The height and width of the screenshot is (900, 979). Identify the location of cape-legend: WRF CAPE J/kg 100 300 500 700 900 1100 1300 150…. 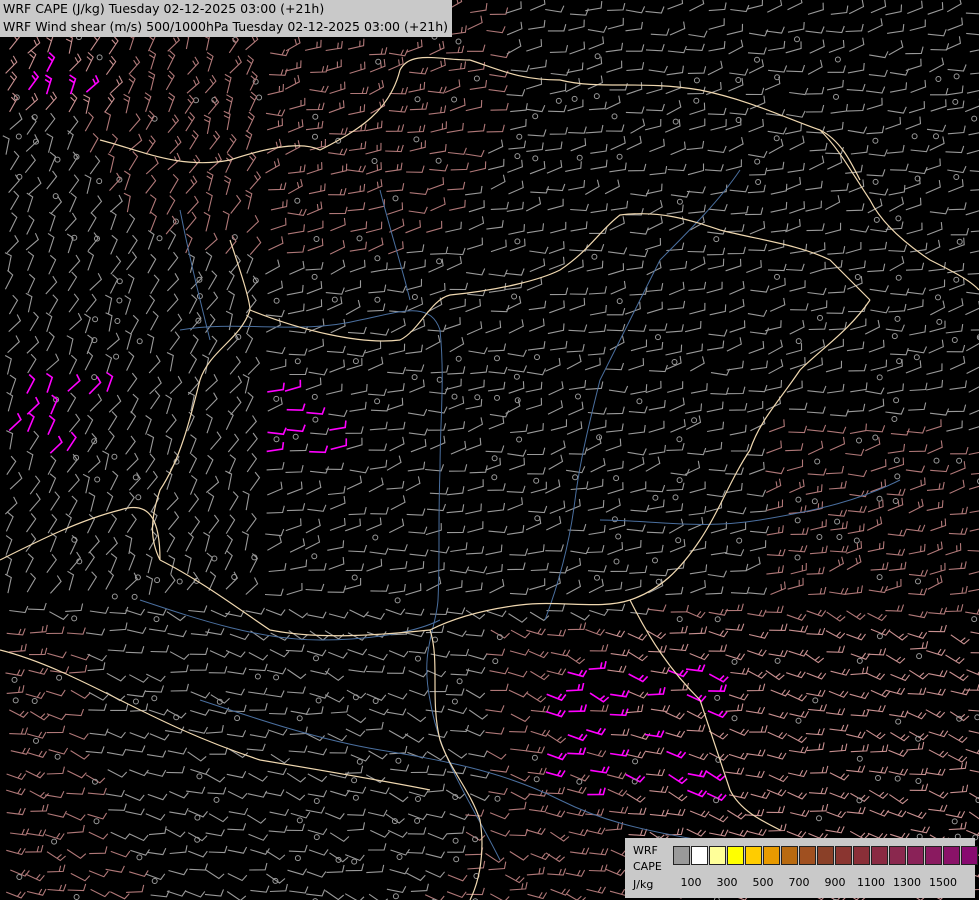
(801, 868).